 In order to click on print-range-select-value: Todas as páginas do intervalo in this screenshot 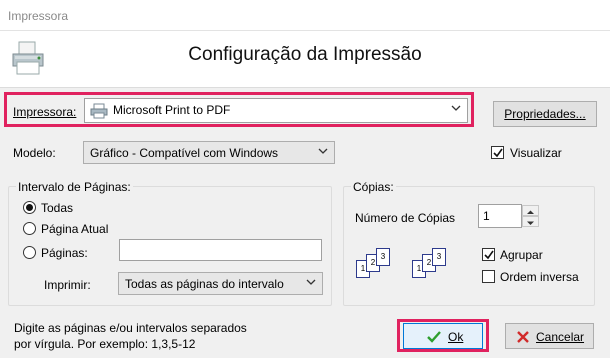, I will do `click(204, 284)`.